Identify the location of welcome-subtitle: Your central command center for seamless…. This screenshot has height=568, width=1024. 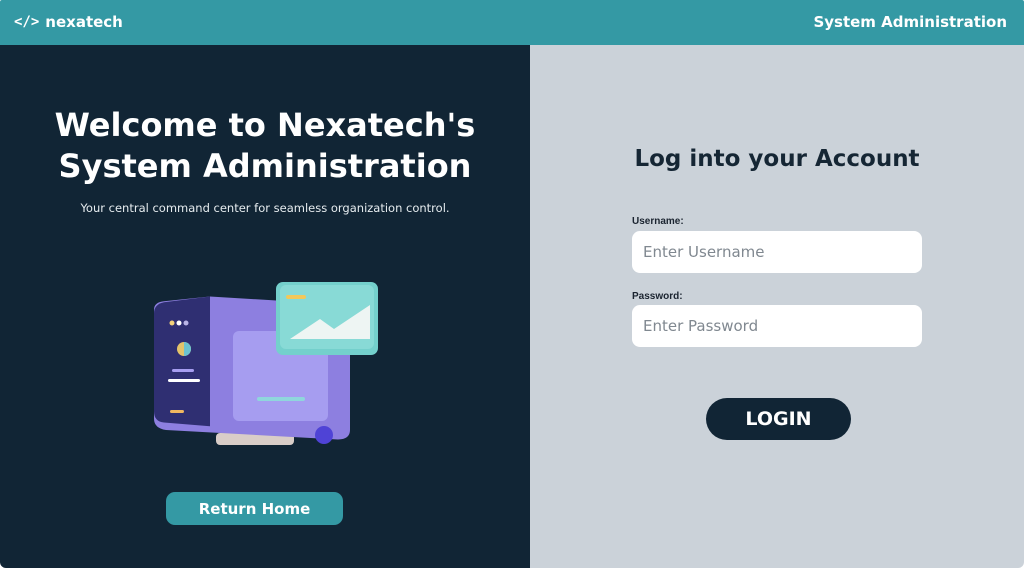
(265, 208).